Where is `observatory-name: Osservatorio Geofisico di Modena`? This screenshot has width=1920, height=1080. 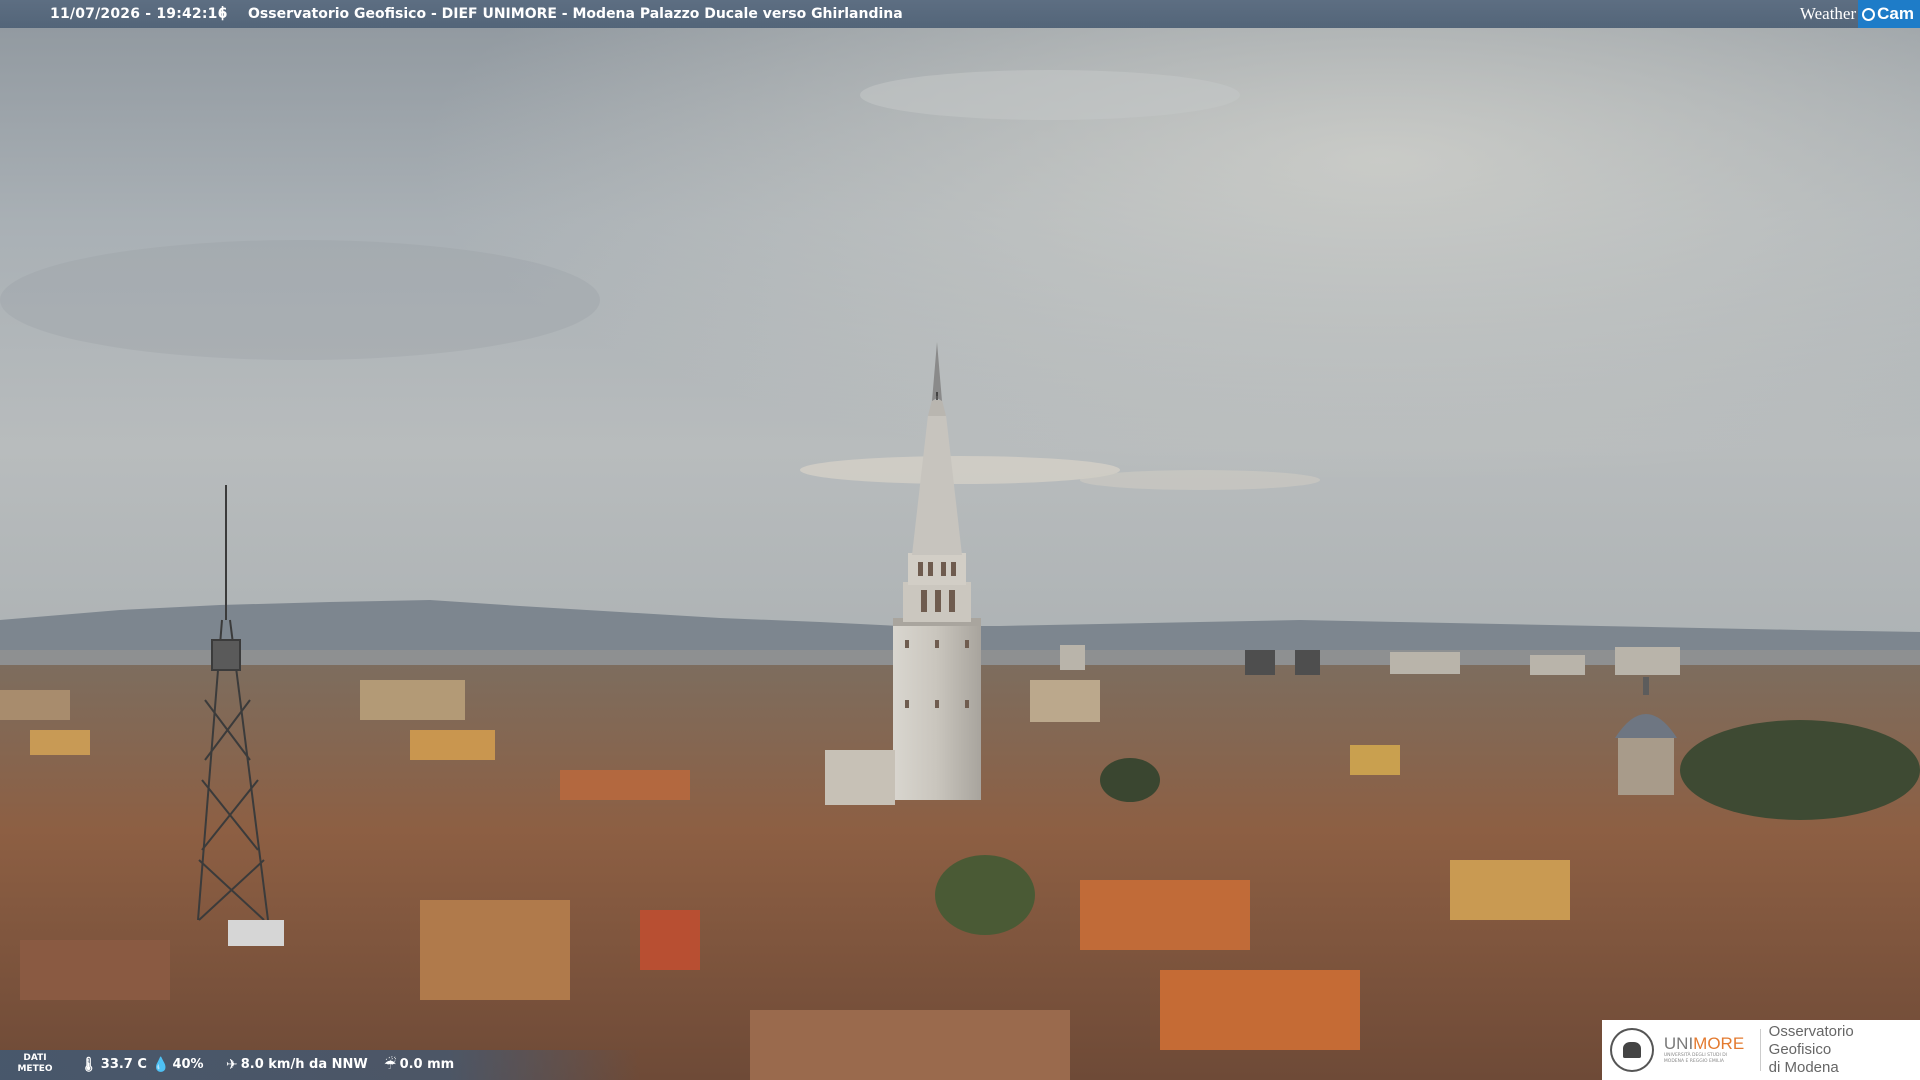 observatory-name: Osservatorio Geofisico di Modena is located at coordinates (1844, 1050).